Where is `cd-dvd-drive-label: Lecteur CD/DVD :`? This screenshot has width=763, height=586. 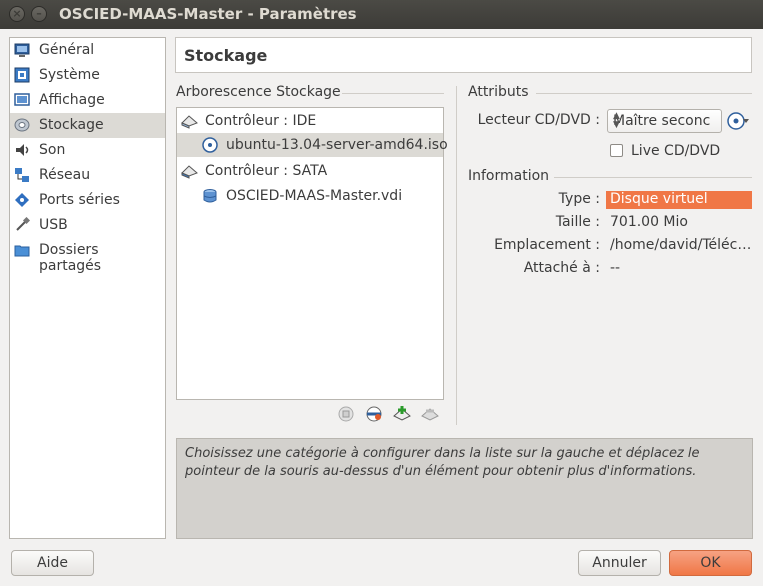 cd-dvd-drive-label: Lecteur CD/DVD : is located at coordinates (538, 120).